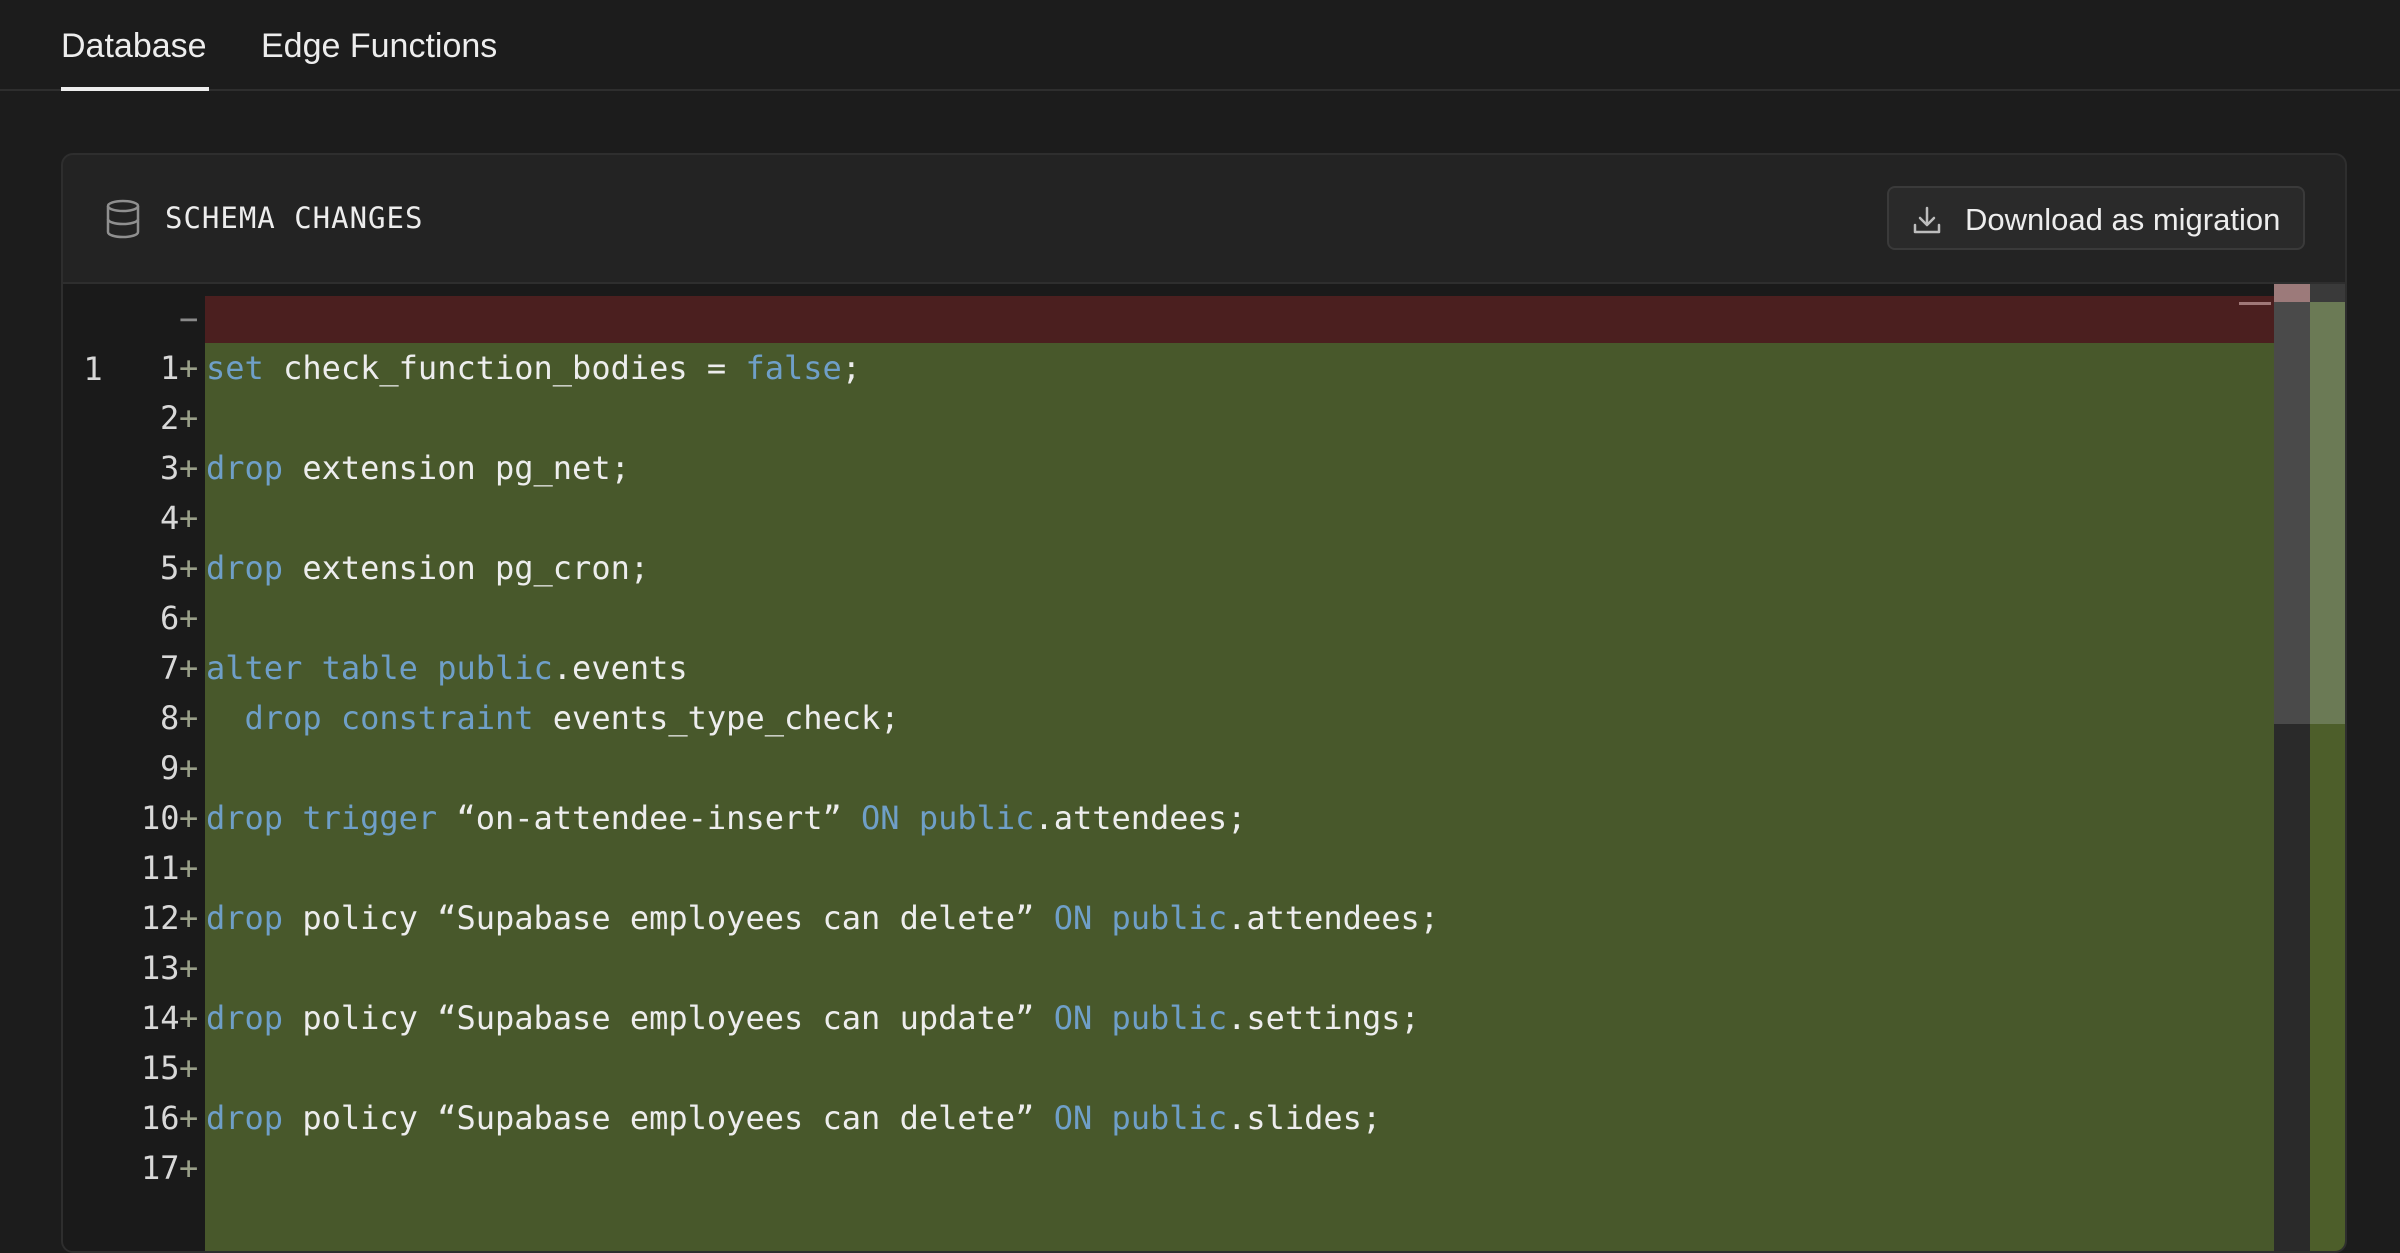 The height and width of the screenshot is (1253, 2400). I want to click on code-text: drop constraint events_type_check;, so click(553, 718).